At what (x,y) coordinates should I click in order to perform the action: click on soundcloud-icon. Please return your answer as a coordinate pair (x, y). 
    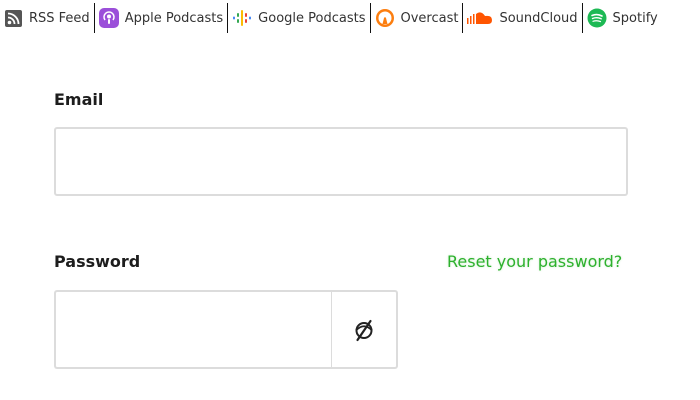
    Looking at the image, I should click on (480, 18).